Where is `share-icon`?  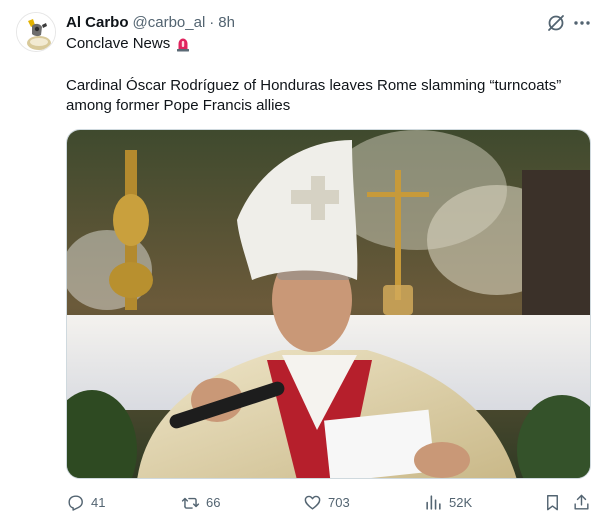 share-icon is located at coordinates (581, 502).